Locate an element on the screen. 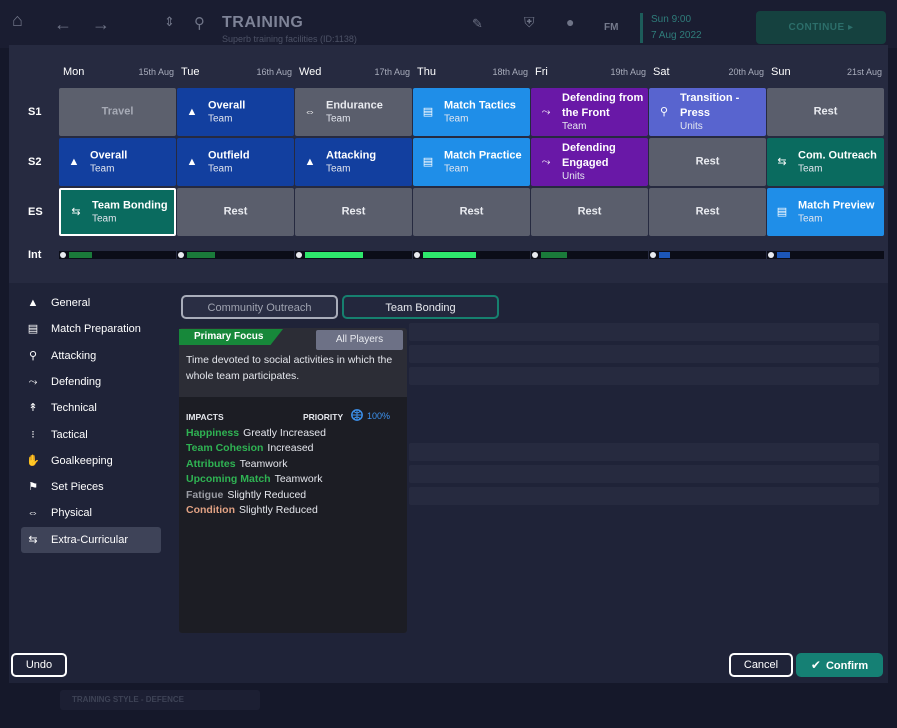  undo-button: Undo is located at coordinates (39, 665).